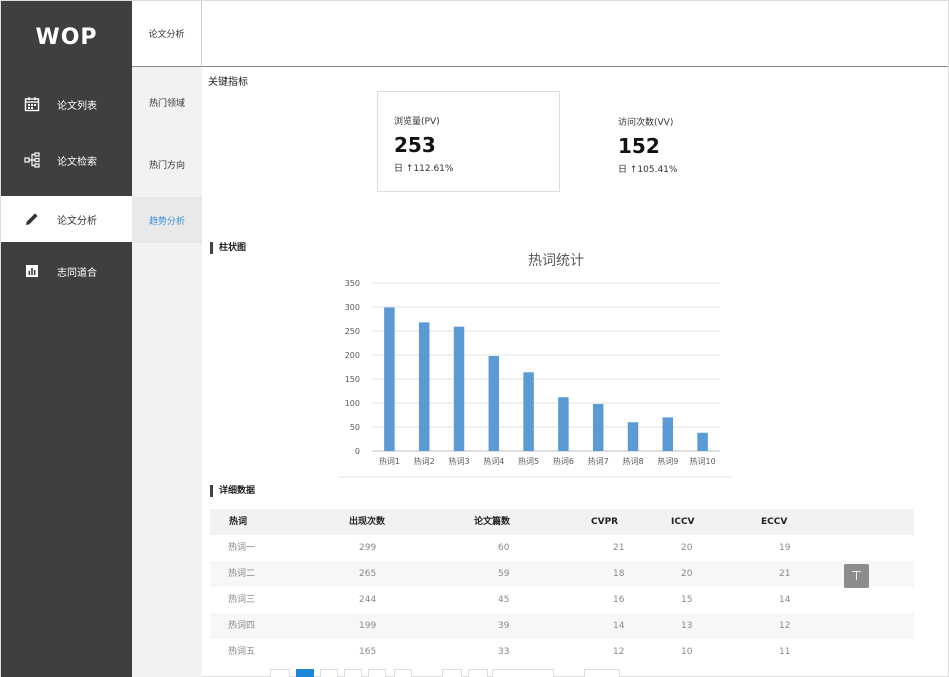  I want to click on kpi-label: 访问次数(VV), so click(646, 123).